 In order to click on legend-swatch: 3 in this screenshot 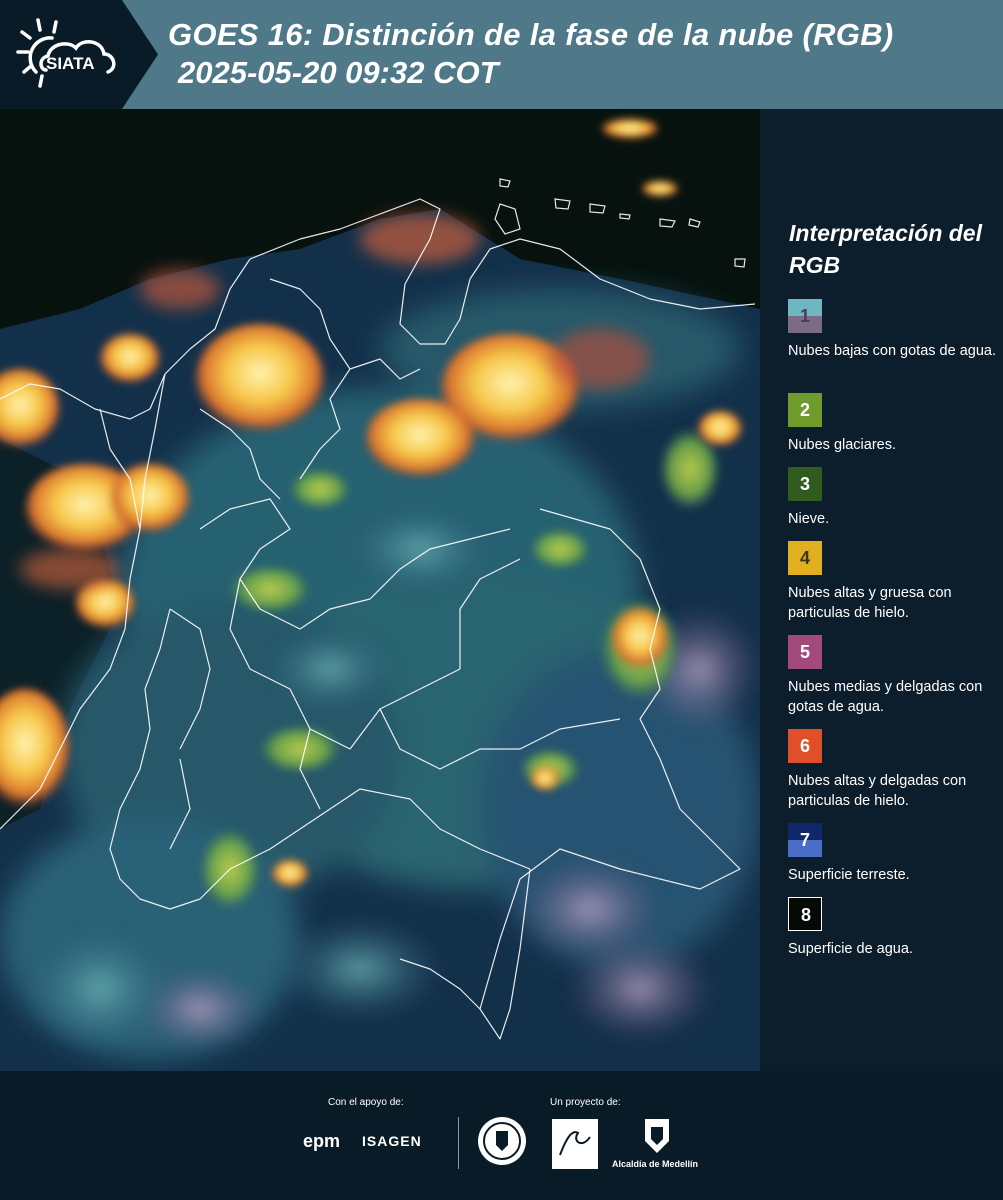, I will do `click(805, 484)`.